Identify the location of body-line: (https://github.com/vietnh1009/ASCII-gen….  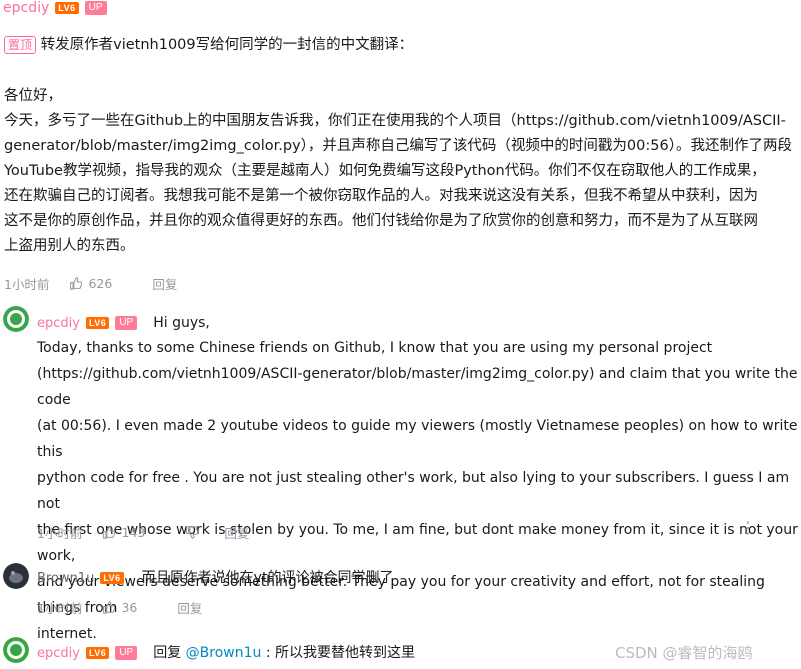
(417, 387).